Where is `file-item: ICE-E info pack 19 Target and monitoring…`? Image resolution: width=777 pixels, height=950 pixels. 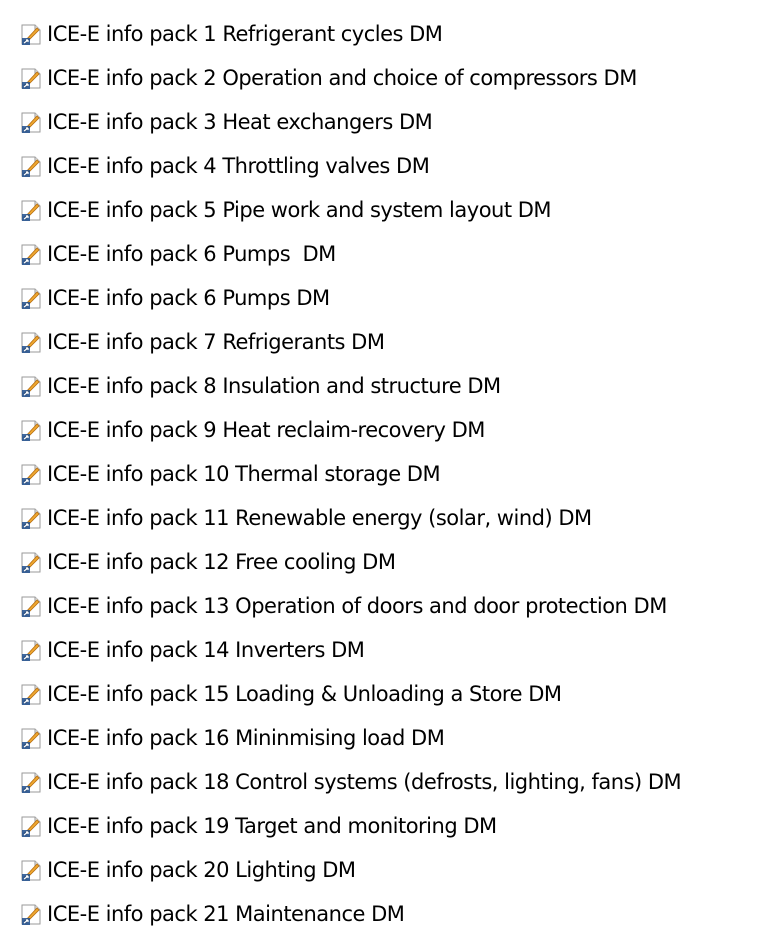
file-item: ICE-E info pack 19 Target and monitoring… is located at coordinates (397, 826).